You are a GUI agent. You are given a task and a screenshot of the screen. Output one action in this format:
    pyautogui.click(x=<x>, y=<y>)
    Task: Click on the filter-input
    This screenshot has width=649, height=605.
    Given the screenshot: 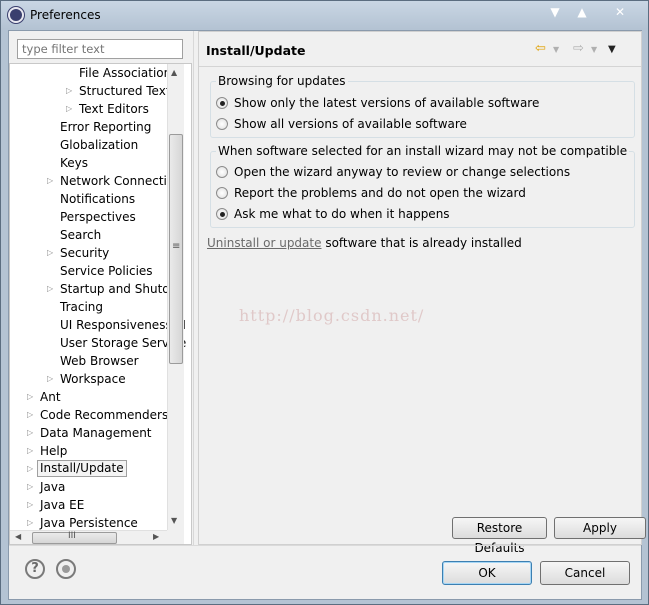 What is the action you would take?
    pyautogui.click(x=100, y=49)
    